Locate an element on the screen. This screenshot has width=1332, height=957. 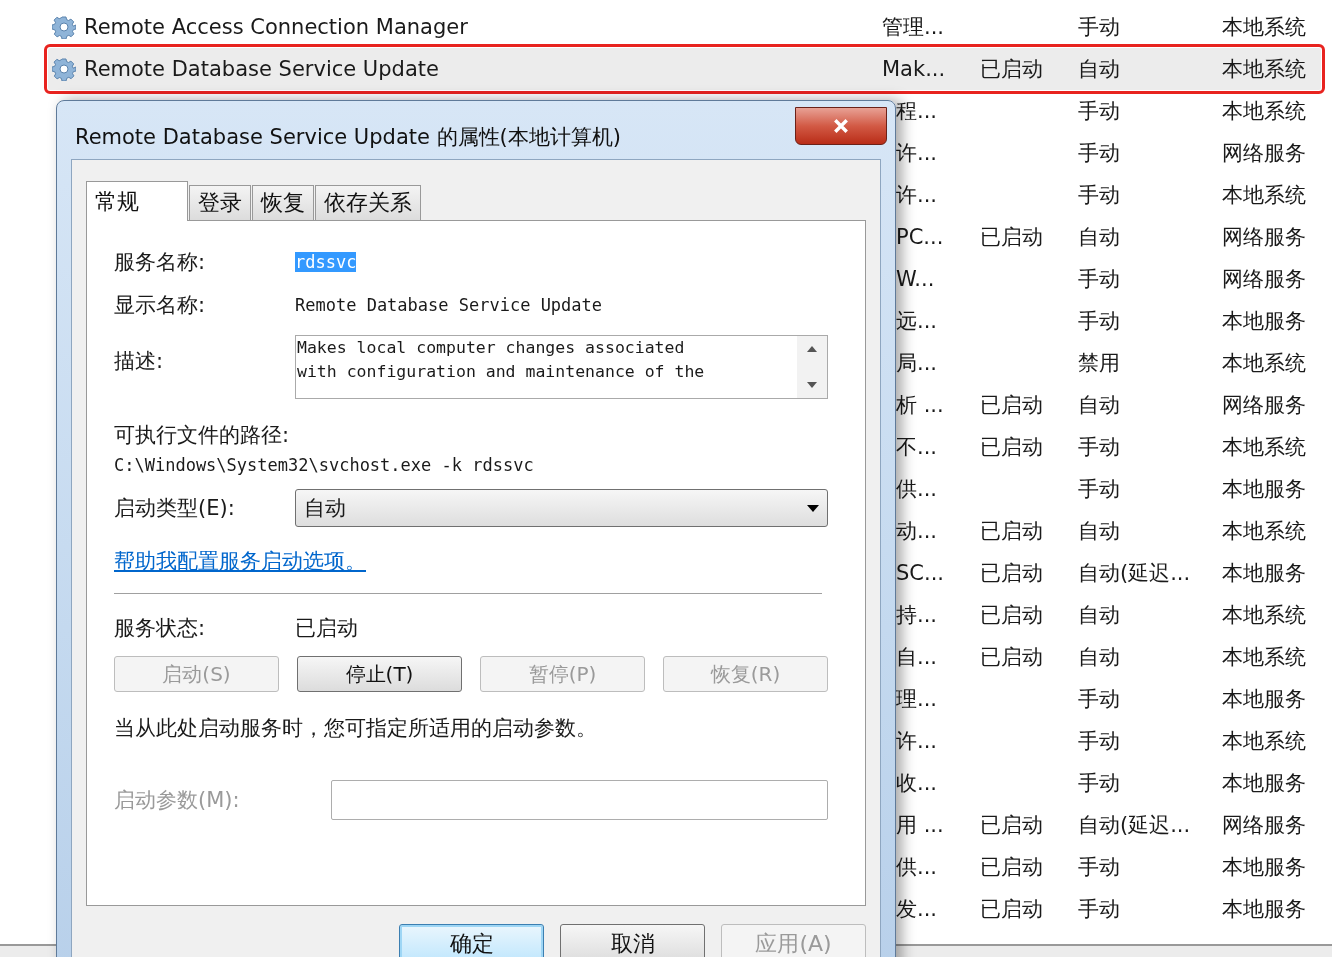
tab: 恢复 is located at coordinates (283, 202).